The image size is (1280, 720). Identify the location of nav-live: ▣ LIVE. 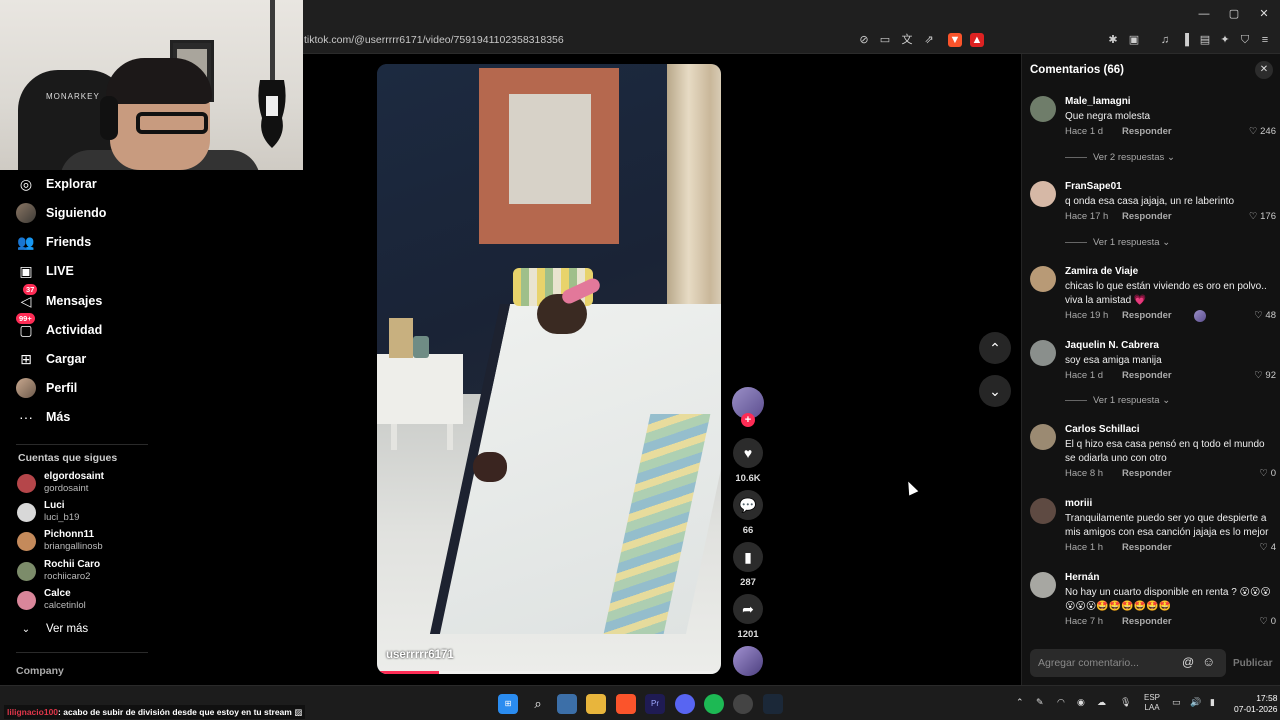
(44, 271).